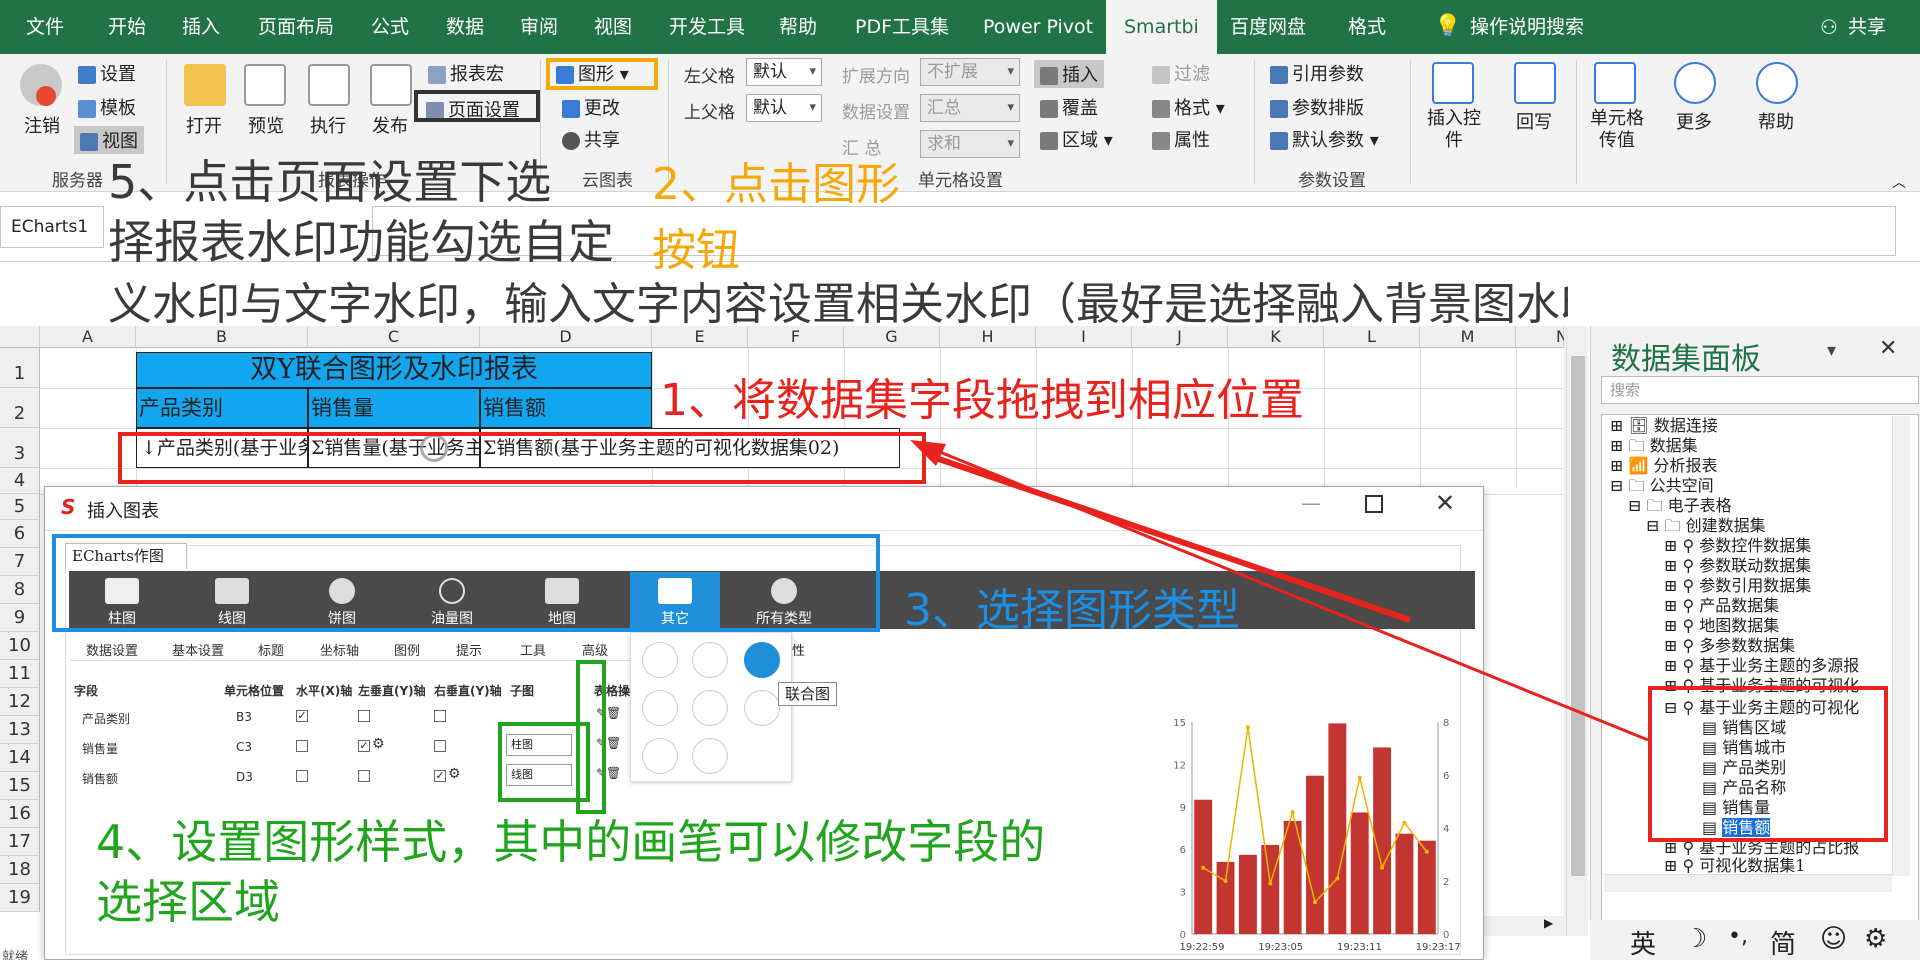 The width and height of the screenshot is (1920, 960). I want to click on annotation-step5-line2: 择报表水印功能勾选自定, so click(361, 242).